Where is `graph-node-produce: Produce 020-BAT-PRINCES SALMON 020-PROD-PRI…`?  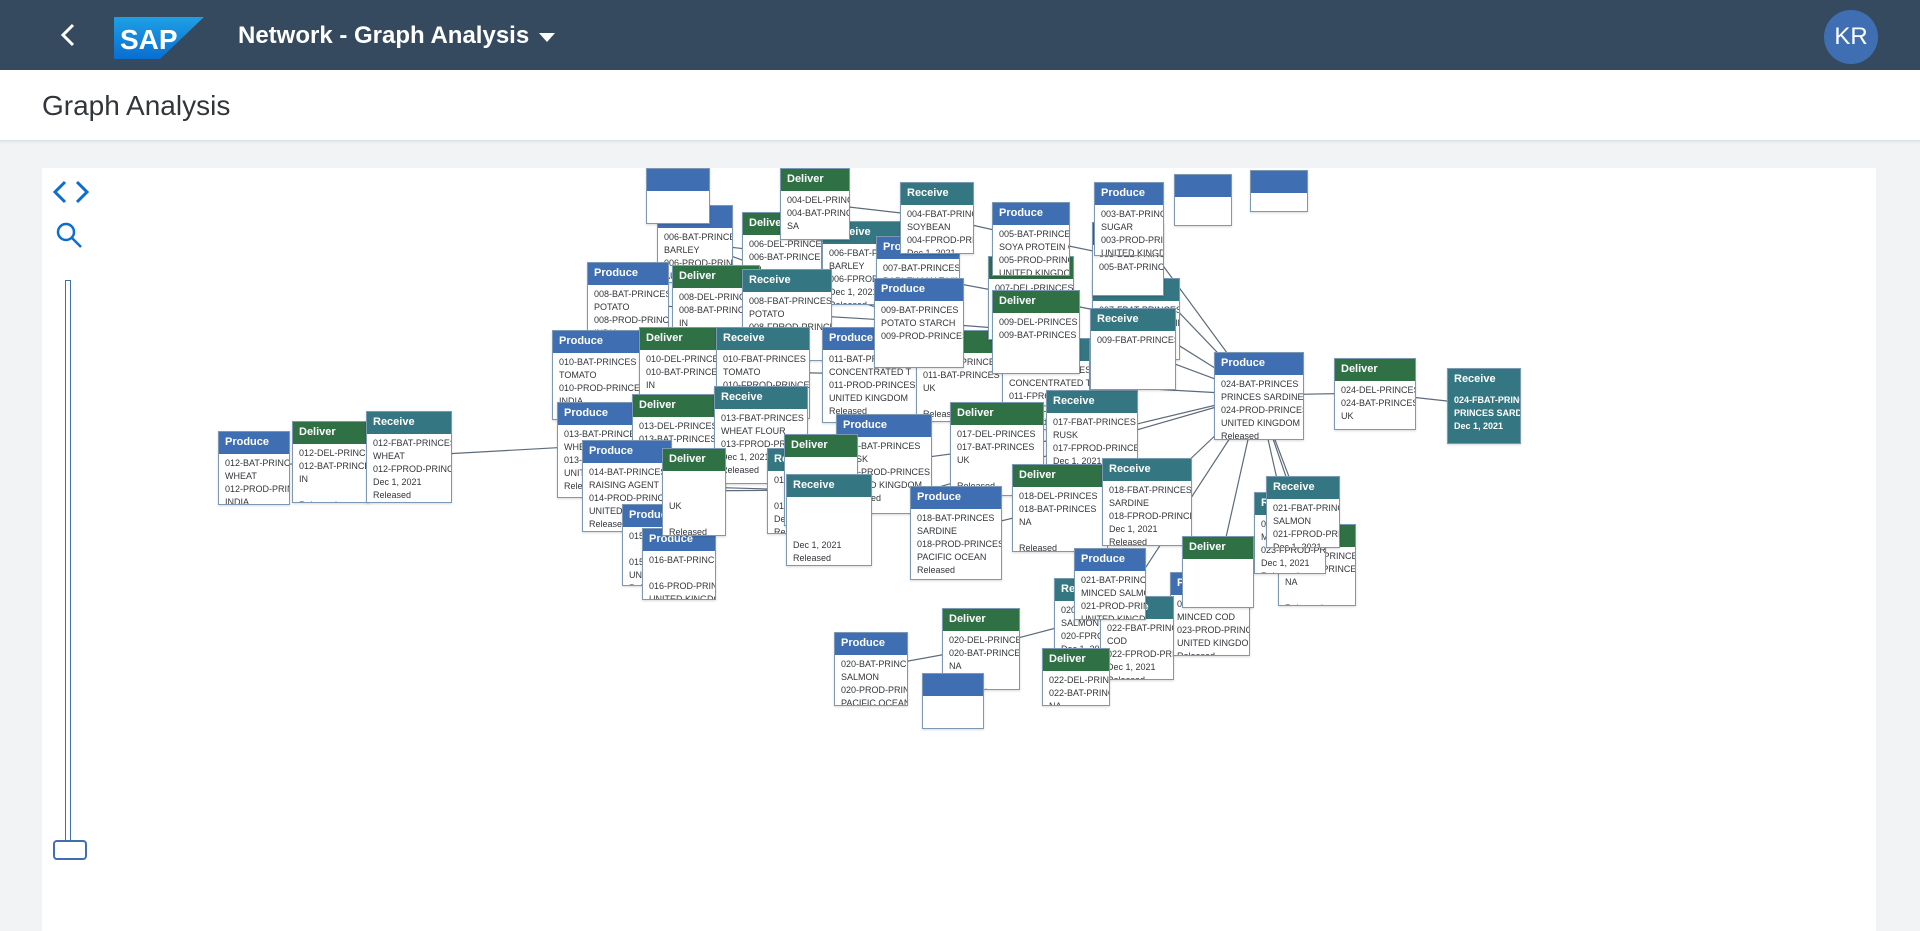 graph-node-produce: Produce 020-BAT-PRINCES SALMON 020-PROD-PRI… is located at coordinates (871, 669).